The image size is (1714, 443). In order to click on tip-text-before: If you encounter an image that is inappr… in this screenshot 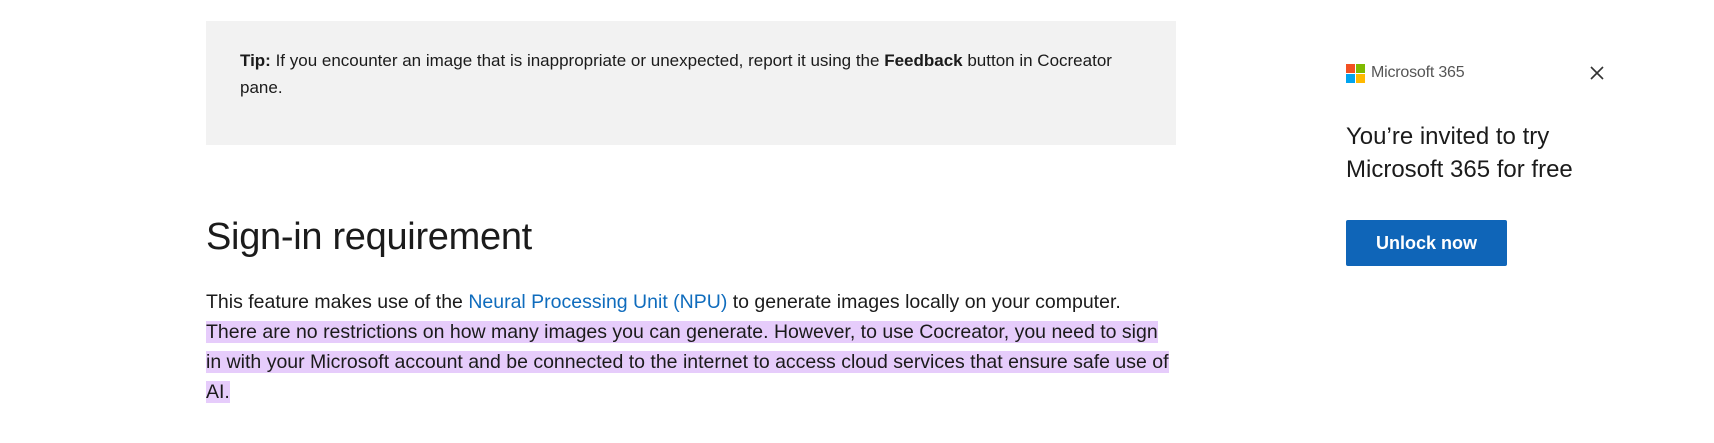, I will do `click(577, 60)`.